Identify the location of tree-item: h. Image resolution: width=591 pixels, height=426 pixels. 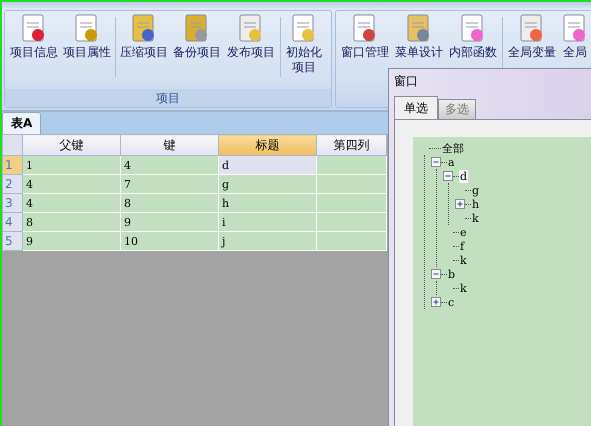
(475, 204).